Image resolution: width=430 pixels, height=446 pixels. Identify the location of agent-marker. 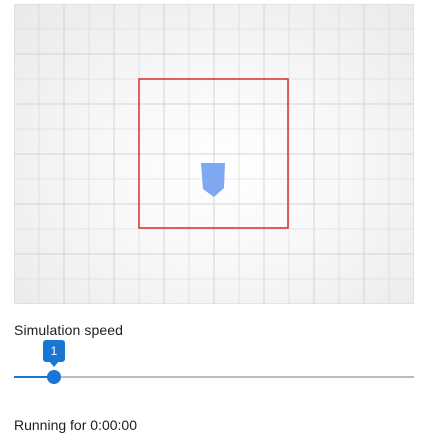
(213, 180).